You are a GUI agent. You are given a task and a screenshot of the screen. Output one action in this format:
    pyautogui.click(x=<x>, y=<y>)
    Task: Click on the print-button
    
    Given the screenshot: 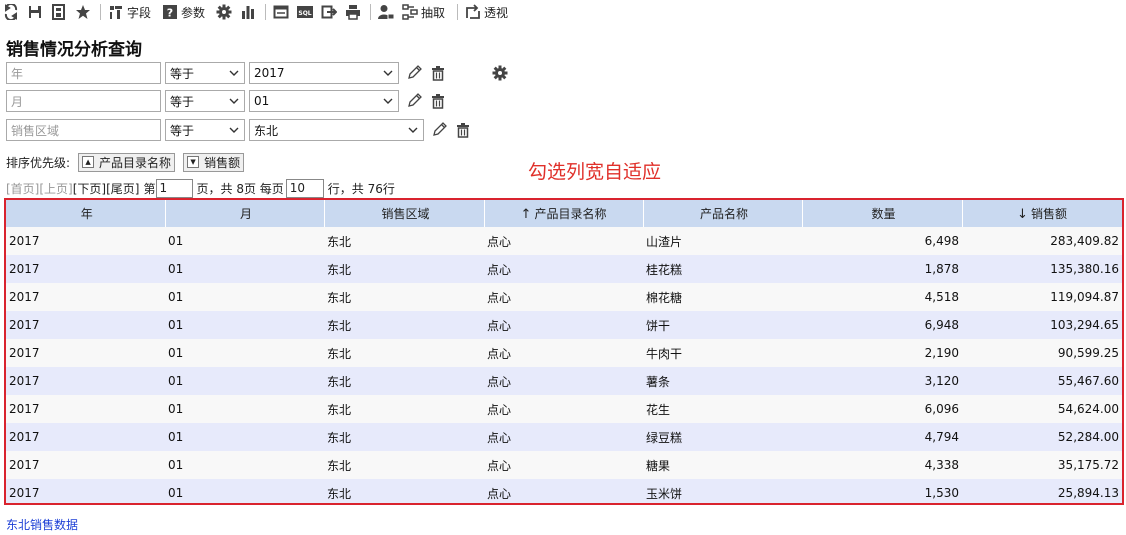 What is the action you would take?
    pyautogui.click(x=353, y=12)
    